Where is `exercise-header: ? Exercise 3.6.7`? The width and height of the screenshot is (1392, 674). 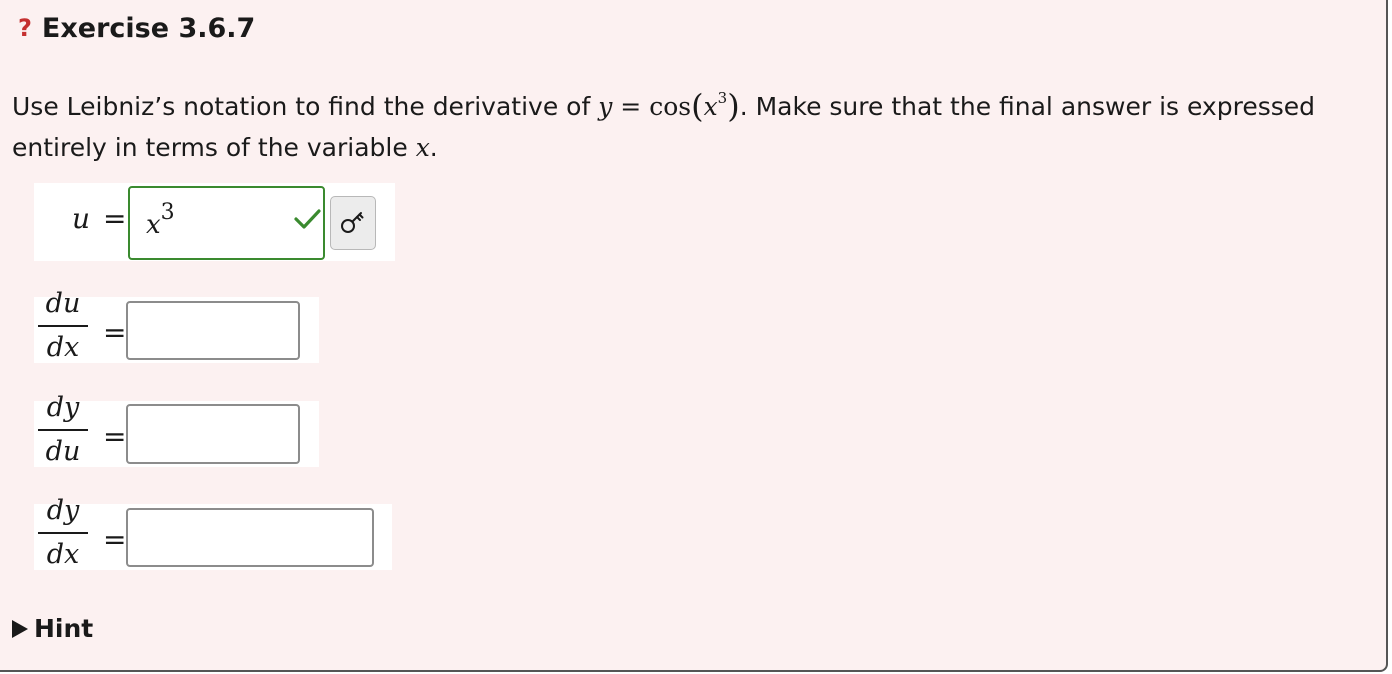 exercise-header: ? Exercise 3.6.7 is located at coordinates (136, 28).